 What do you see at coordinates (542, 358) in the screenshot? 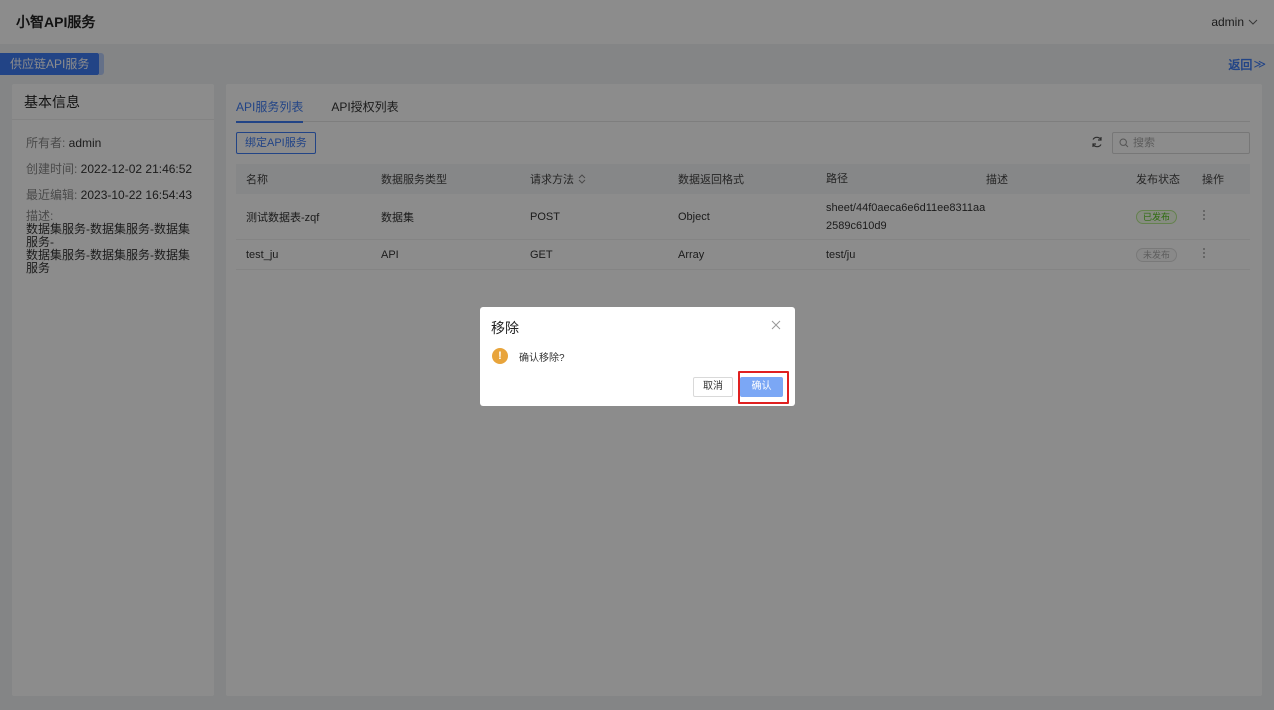
I see `dialog-message: 确认移除?` at bounding box center [542, 358].